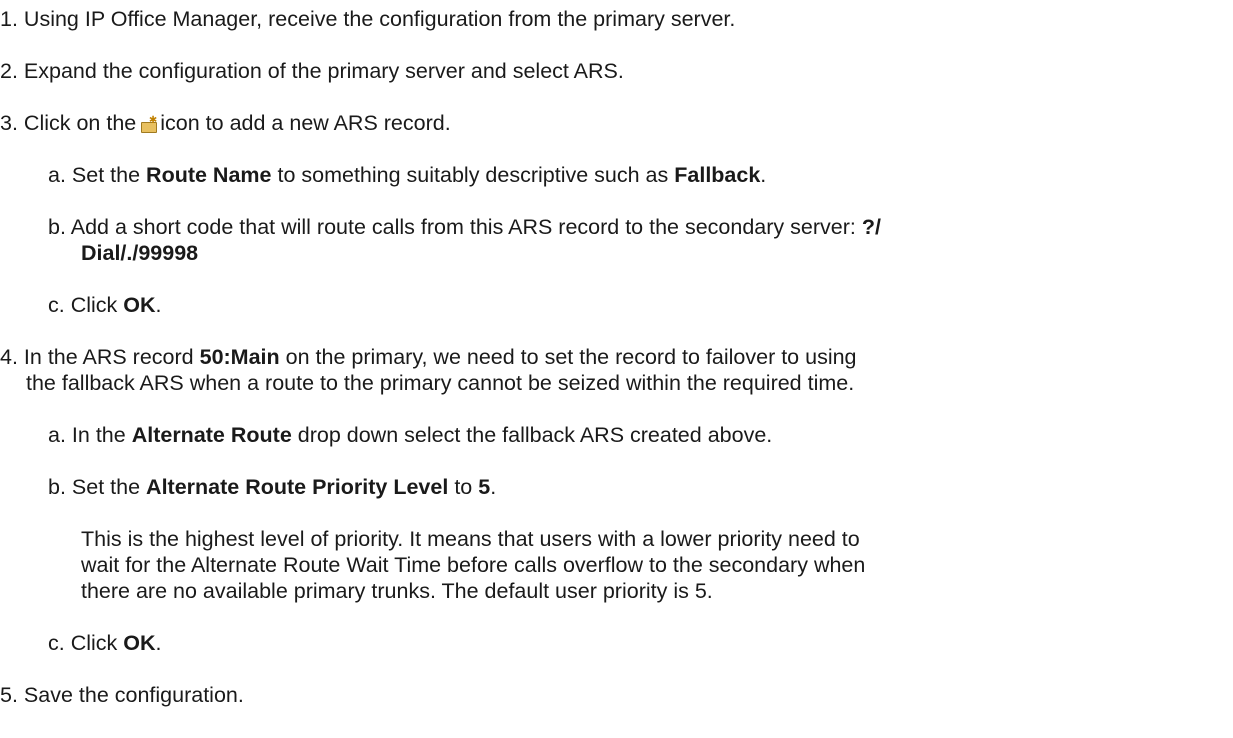  What do you see at coordinates (9, 19) in the screenshot?
I see `step-marker: 1.` at bounding box center [9, 19].